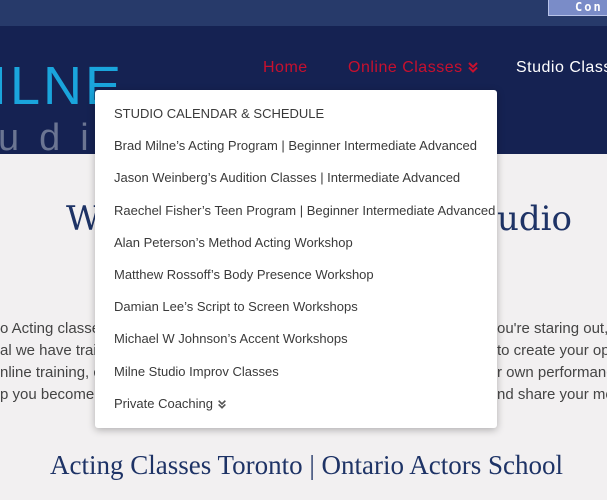 The width and height of the screenshot is (607, 500). What do you see at coordinates (50, 372) in the screenshot?
I see `text-line: nline training, c` at bounding box center [50, 372].